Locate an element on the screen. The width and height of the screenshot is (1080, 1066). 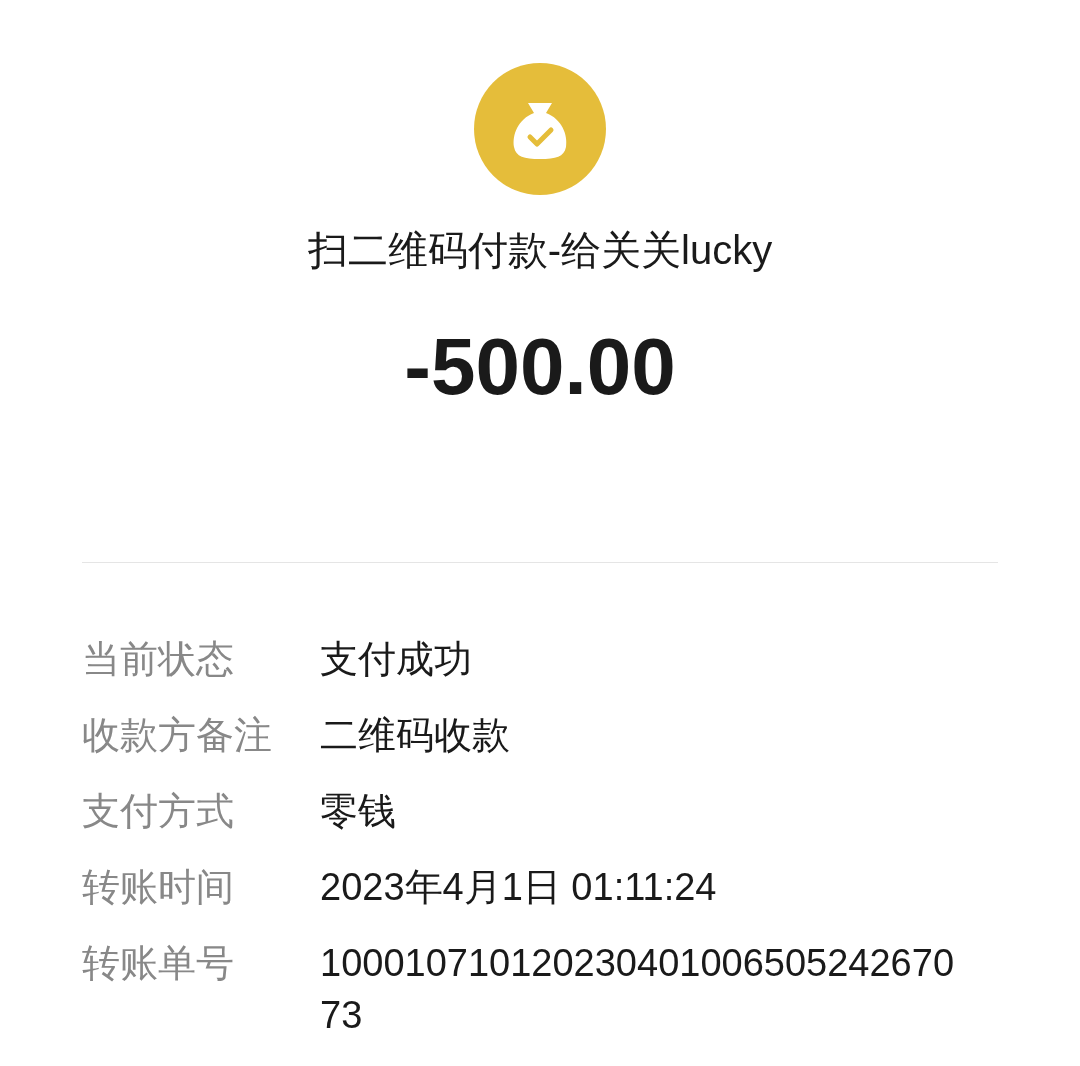
payment-amount: -500.00 is located at coordinates (540, 367).